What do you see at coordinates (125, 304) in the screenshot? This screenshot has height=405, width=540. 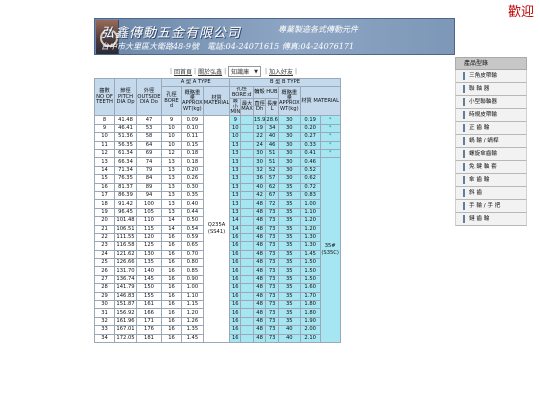 I see `table-cell: 151.87` at bounding box center [125, 304].